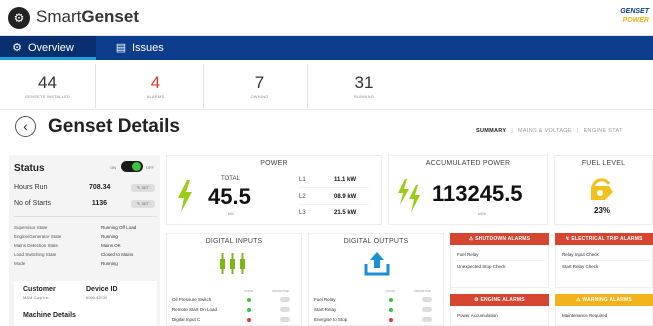 Image resolution: width=653 pixels, height=326 pixels. What do you see at coordinates (25, 126) in the screenshot?
I see `back-button: ‹` at bounding box center [25, 126].